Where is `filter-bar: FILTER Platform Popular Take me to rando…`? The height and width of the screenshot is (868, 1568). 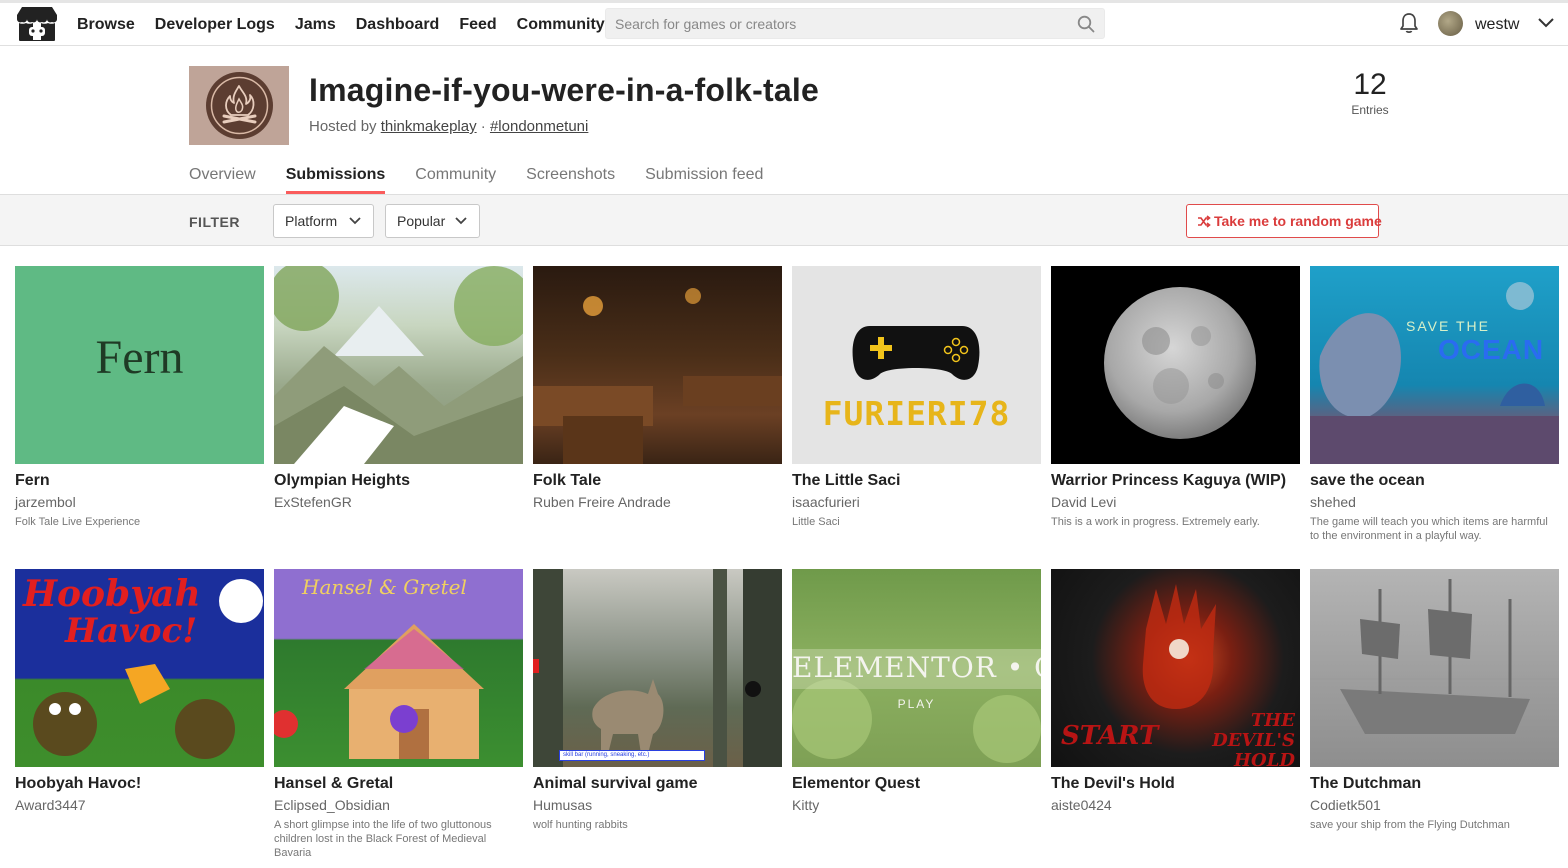
filter-bar: FILTER Platform Popular Take me to rando… is located at coordinates (784, 220).